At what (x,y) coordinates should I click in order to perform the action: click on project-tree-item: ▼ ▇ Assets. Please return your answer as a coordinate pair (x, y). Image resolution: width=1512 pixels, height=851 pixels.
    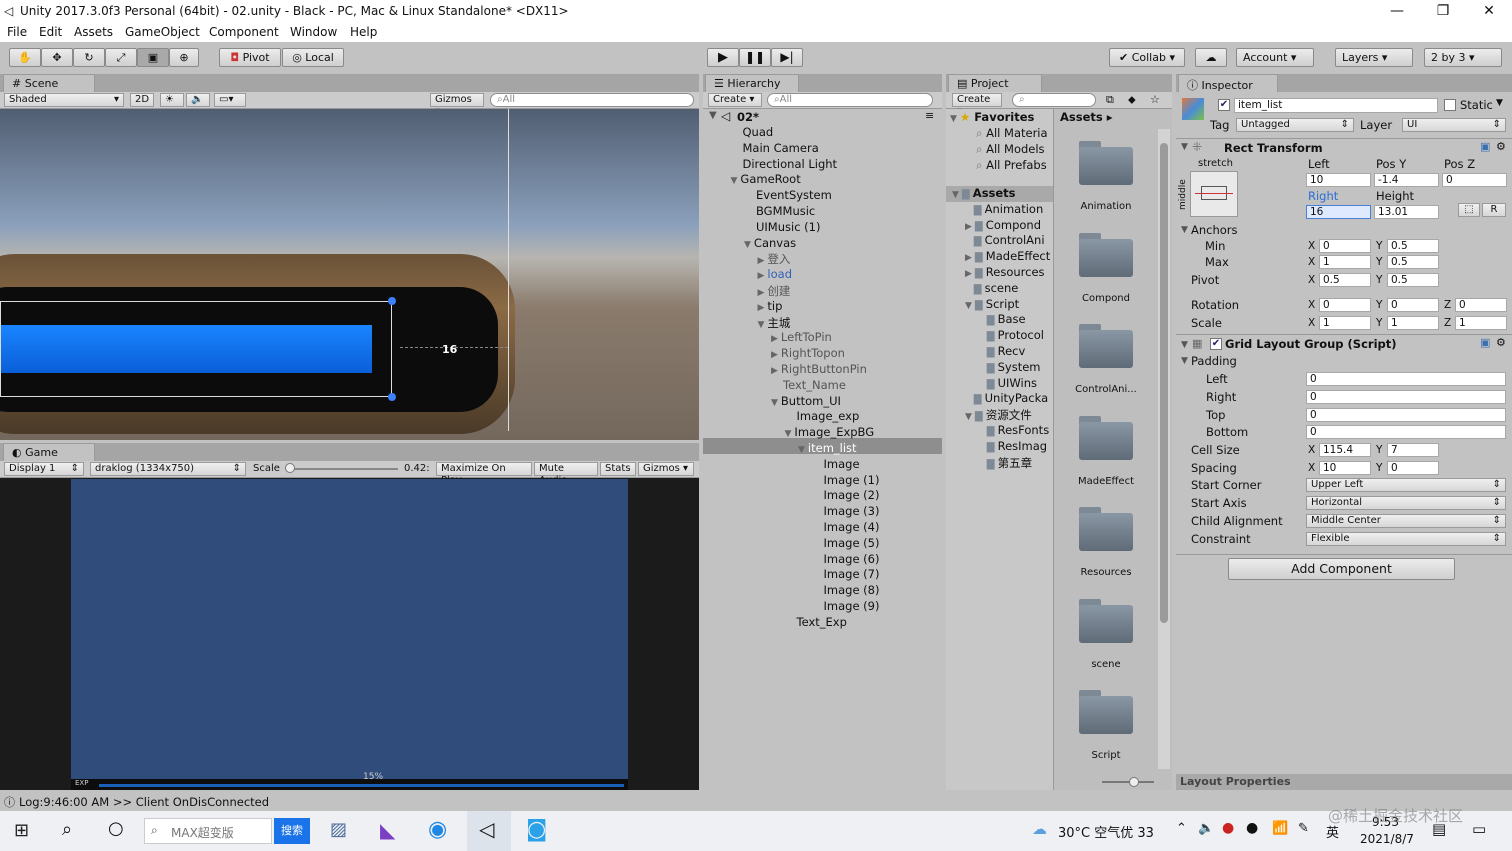
    Looking at the image, I should click on (984, 193).